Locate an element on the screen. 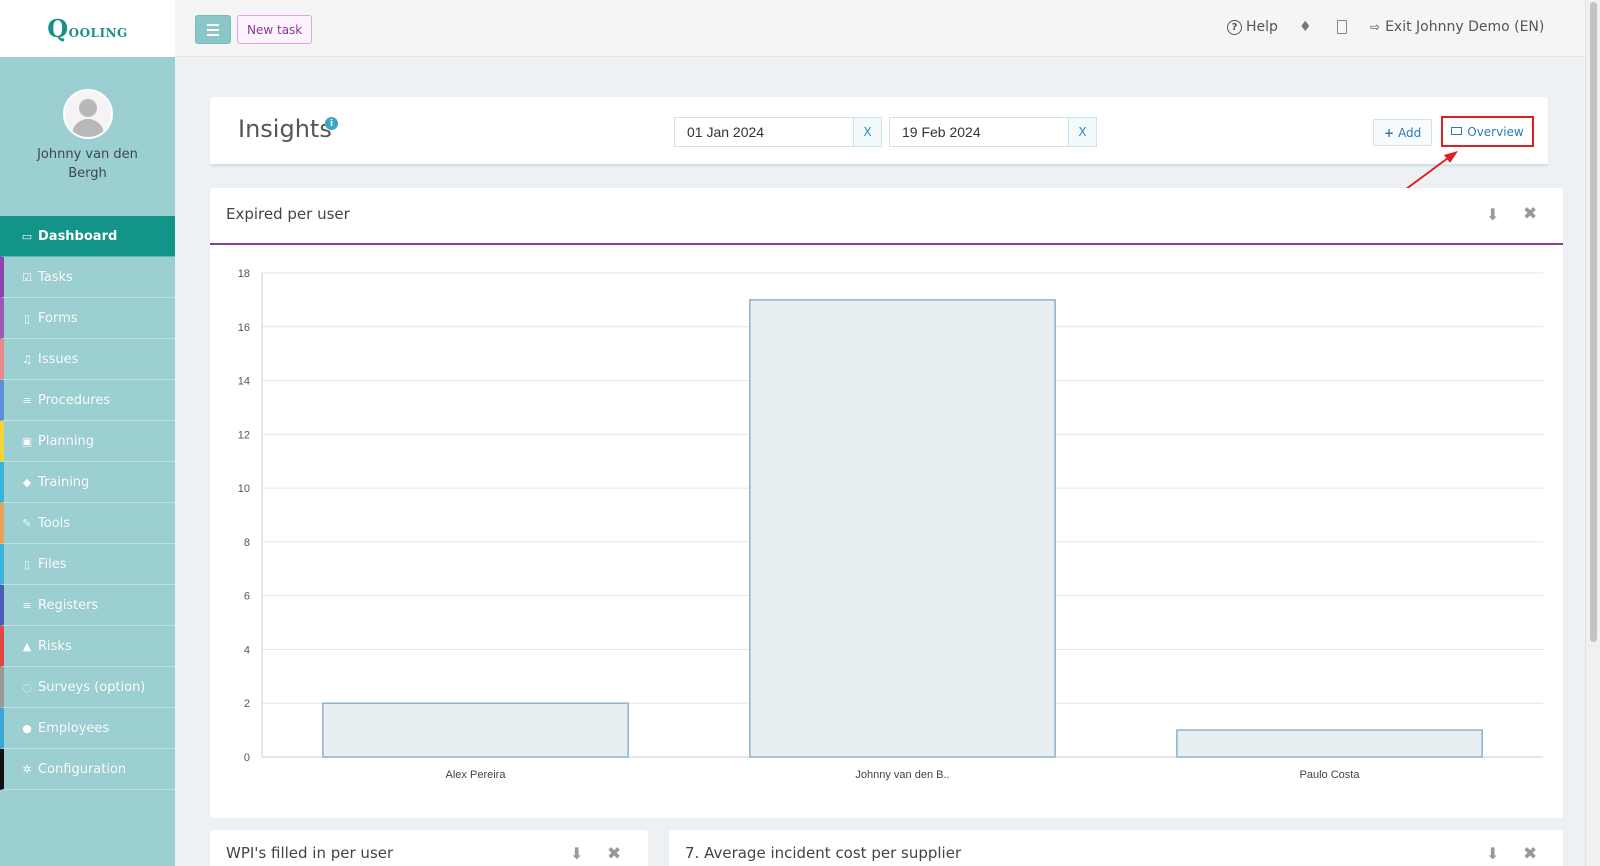  logo-bar: Qooling is located at coordinates (87, 28).